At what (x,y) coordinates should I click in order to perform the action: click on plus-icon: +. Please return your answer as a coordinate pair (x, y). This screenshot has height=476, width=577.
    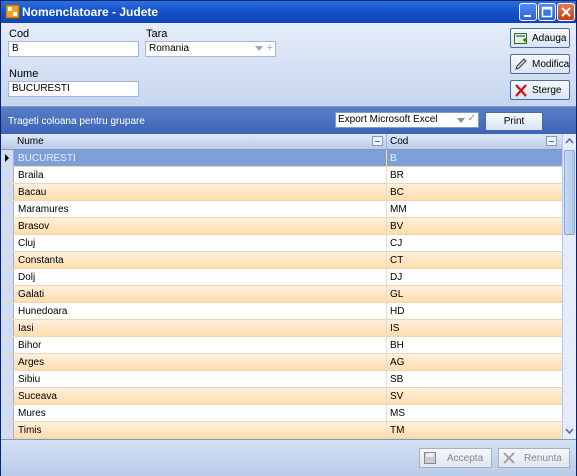
    Looking at the image, I should click on (270, 48).